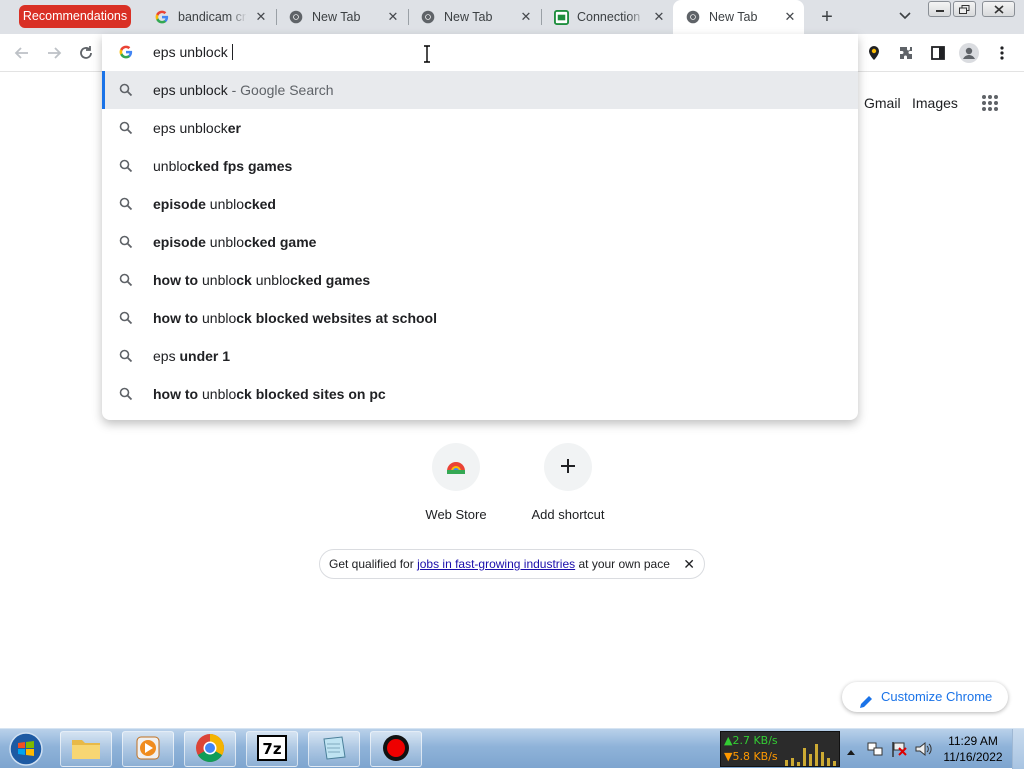 This screenshot has width=1024, height=770. I want to click on google-apps-grid-icon, so click(990, 103).